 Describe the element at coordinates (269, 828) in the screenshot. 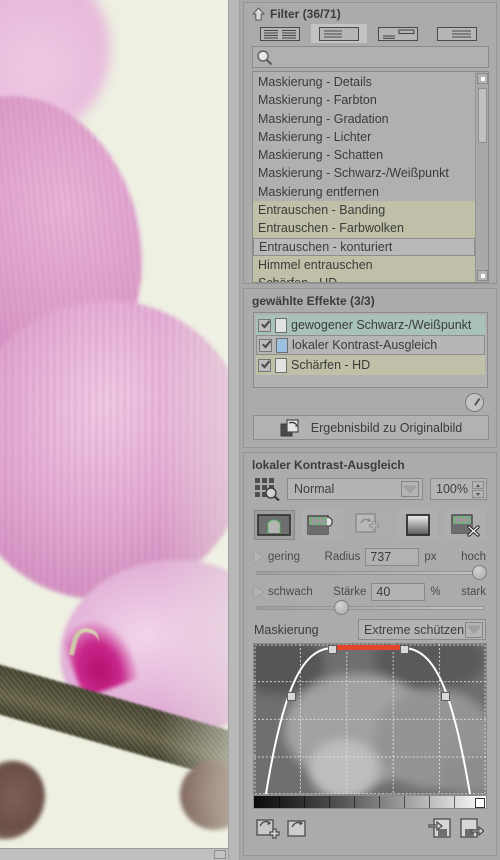

I see `mask-new-button` at that location.